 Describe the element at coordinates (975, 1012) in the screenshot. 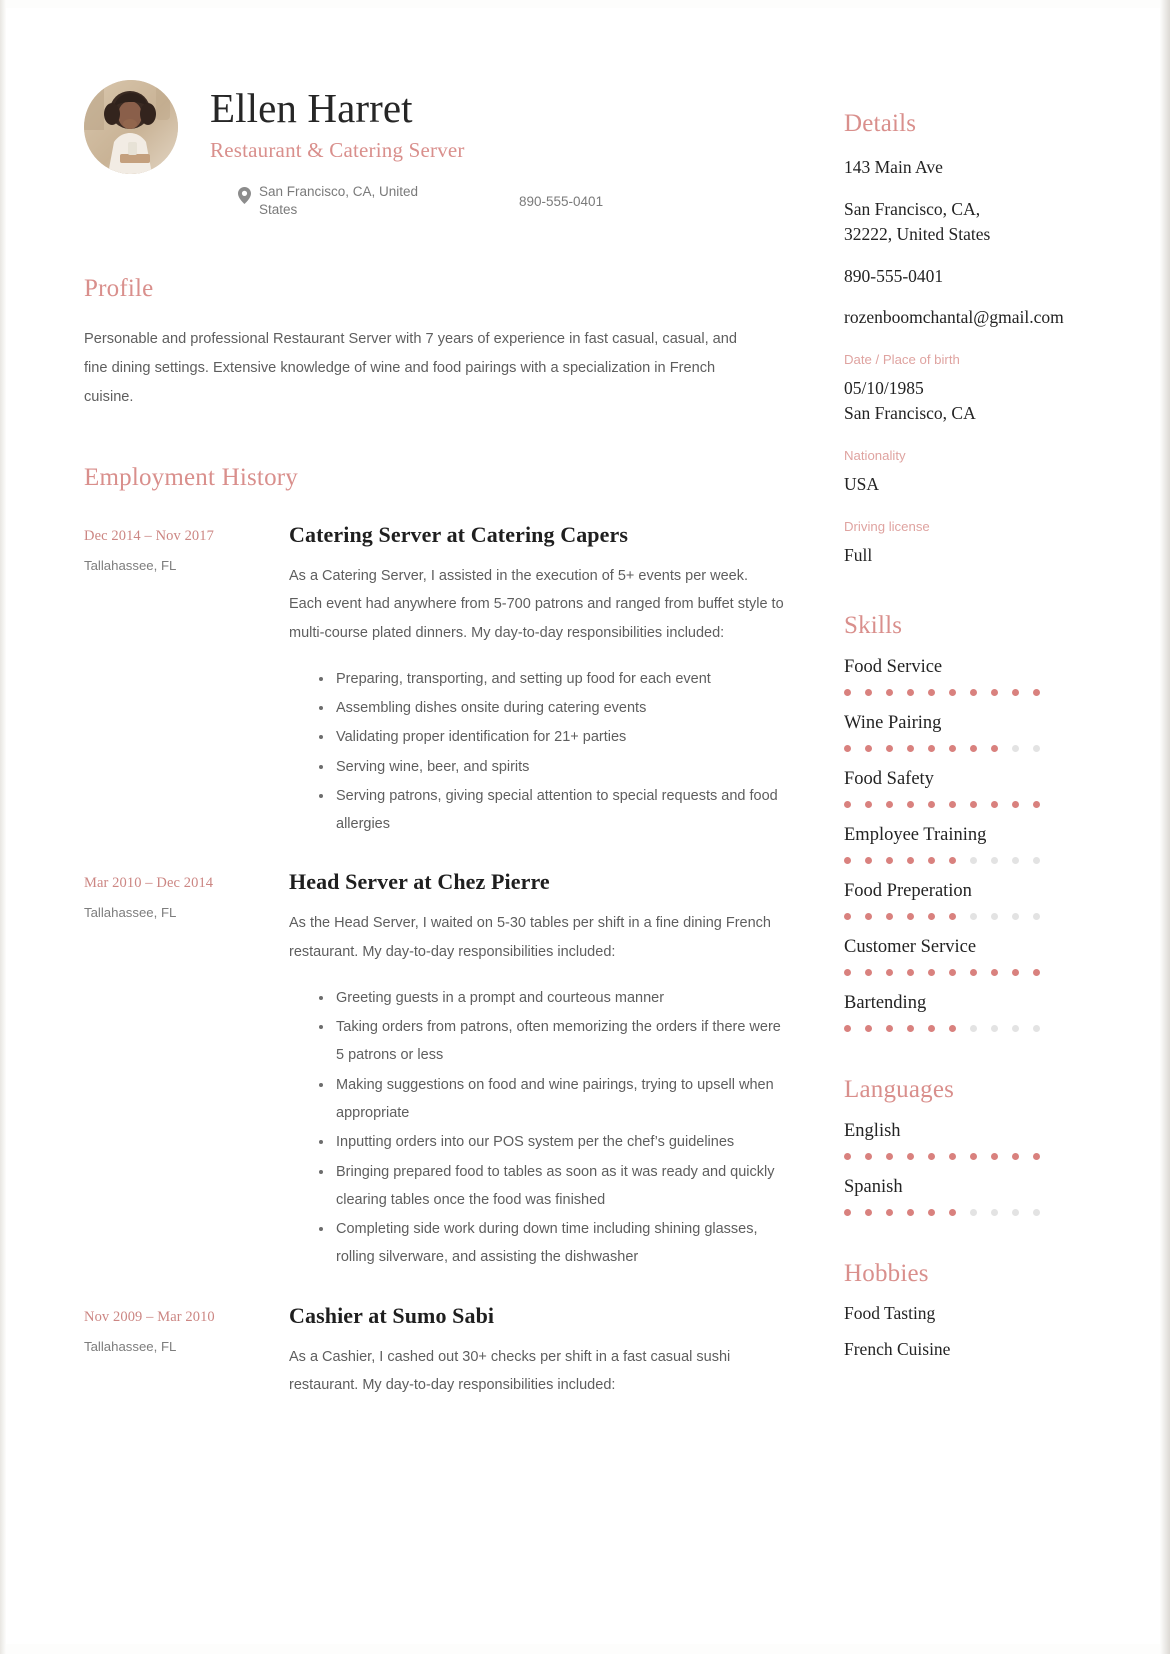

I see `skills-item: Bartending` at that location.